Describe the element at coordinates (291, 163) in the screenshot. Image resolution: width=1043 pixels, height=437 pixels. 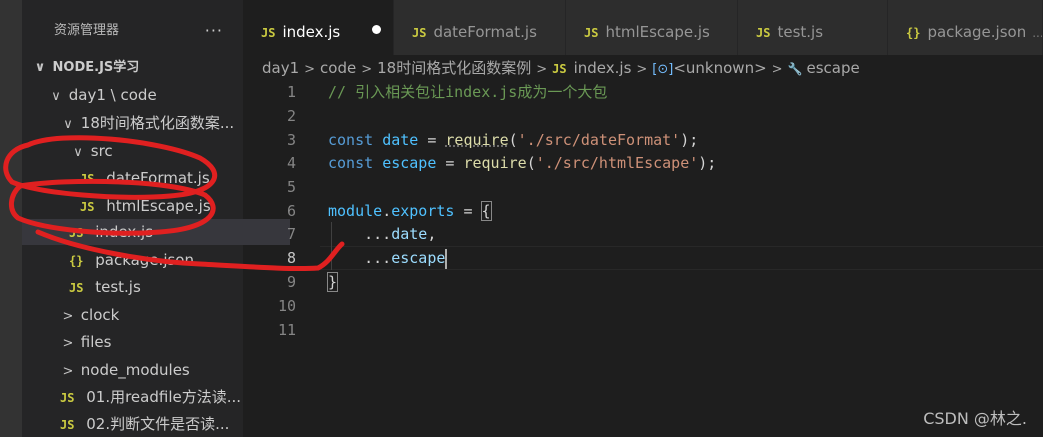
I see `line-number: 4` at that location.